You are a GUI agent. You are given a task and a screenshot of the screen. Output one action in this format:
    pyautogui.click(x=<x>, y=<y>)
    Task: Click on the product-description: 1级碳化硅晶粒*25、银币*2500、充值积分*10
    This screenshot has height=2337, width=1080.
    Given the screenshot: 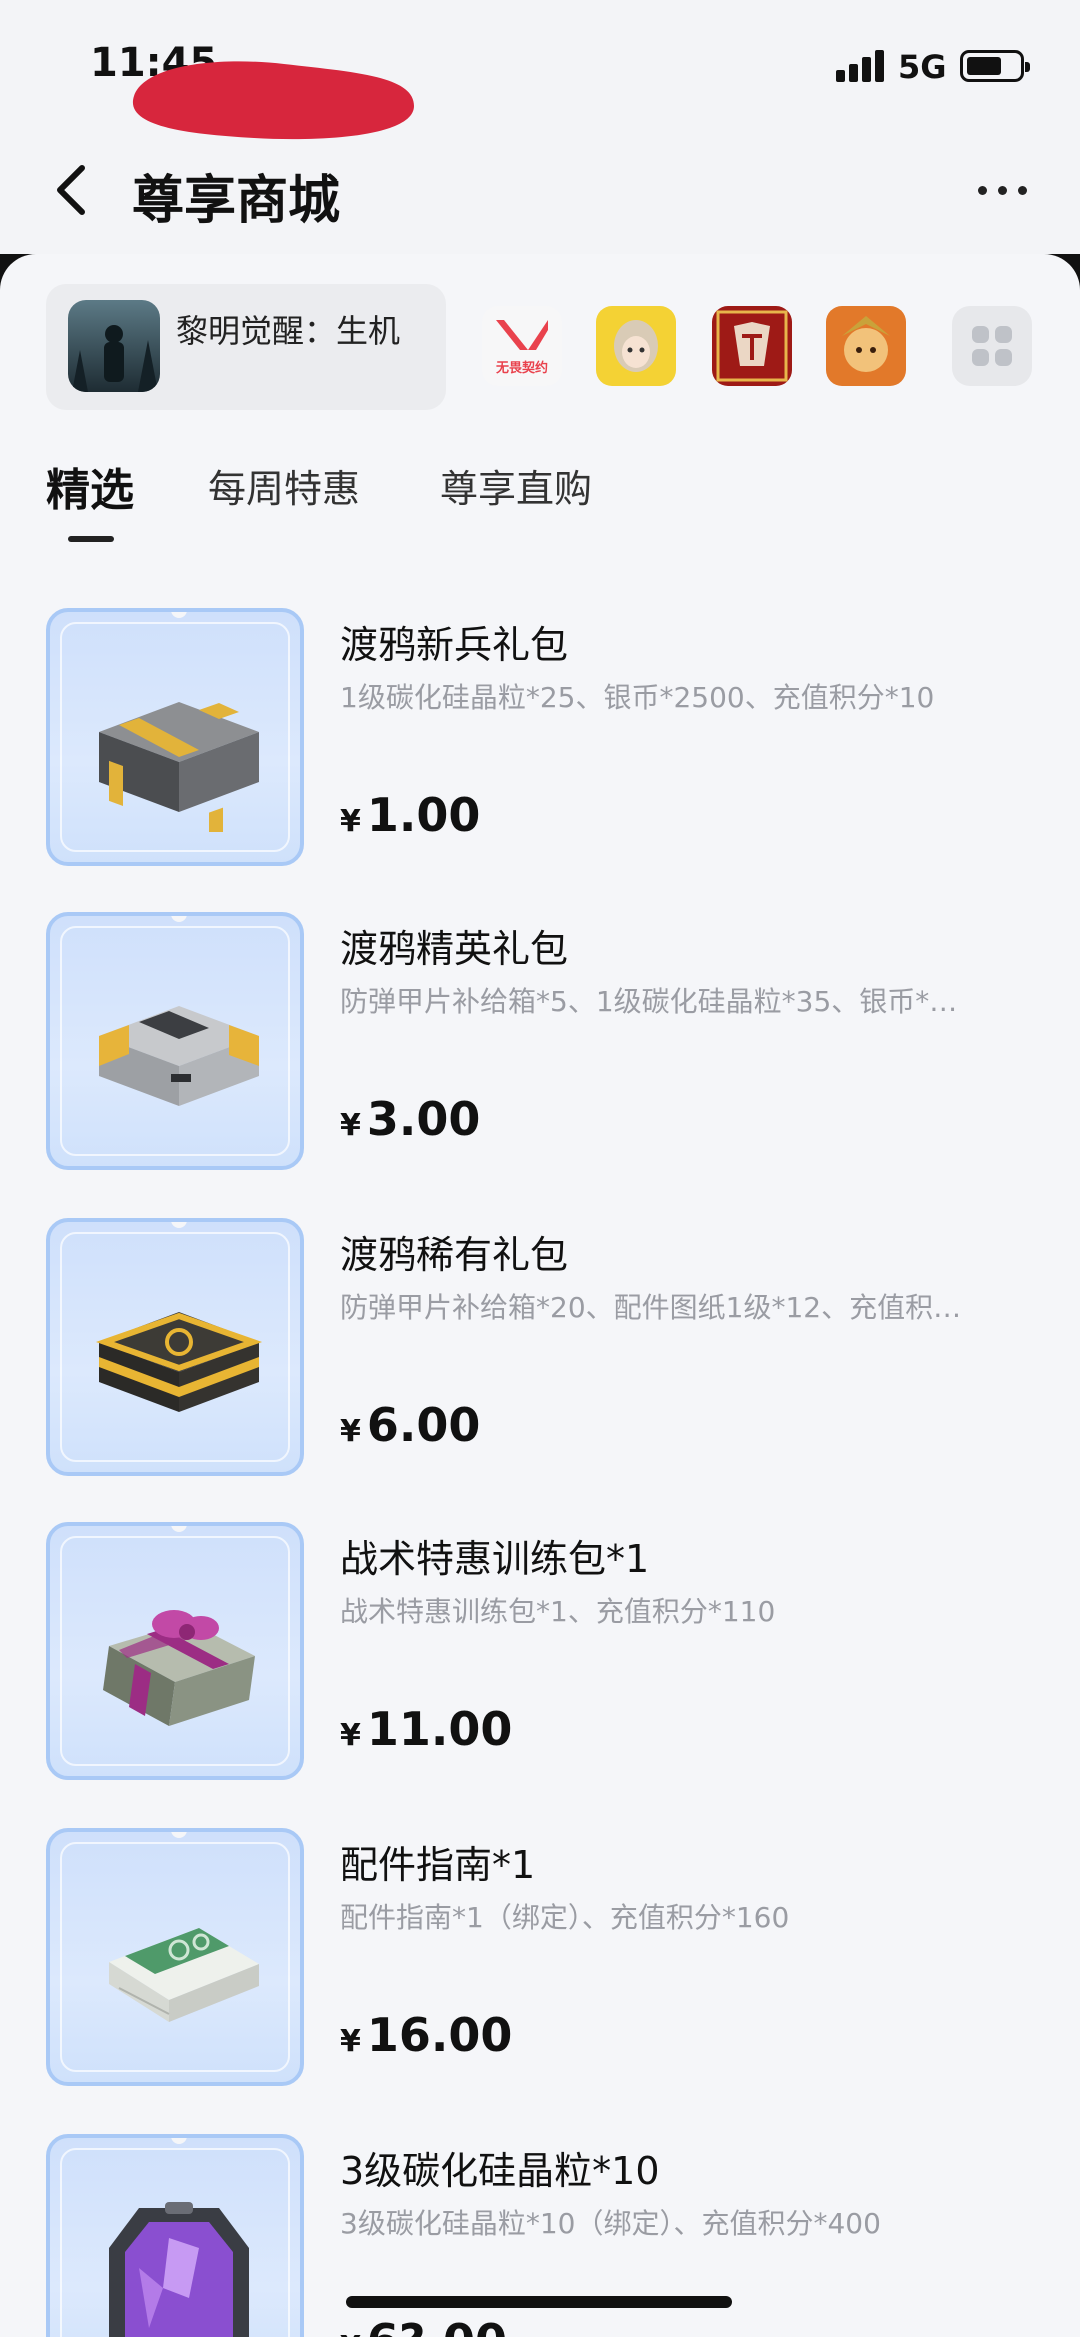 What is the action you would take?
    pyautogui.click(x=637, y=697)
    